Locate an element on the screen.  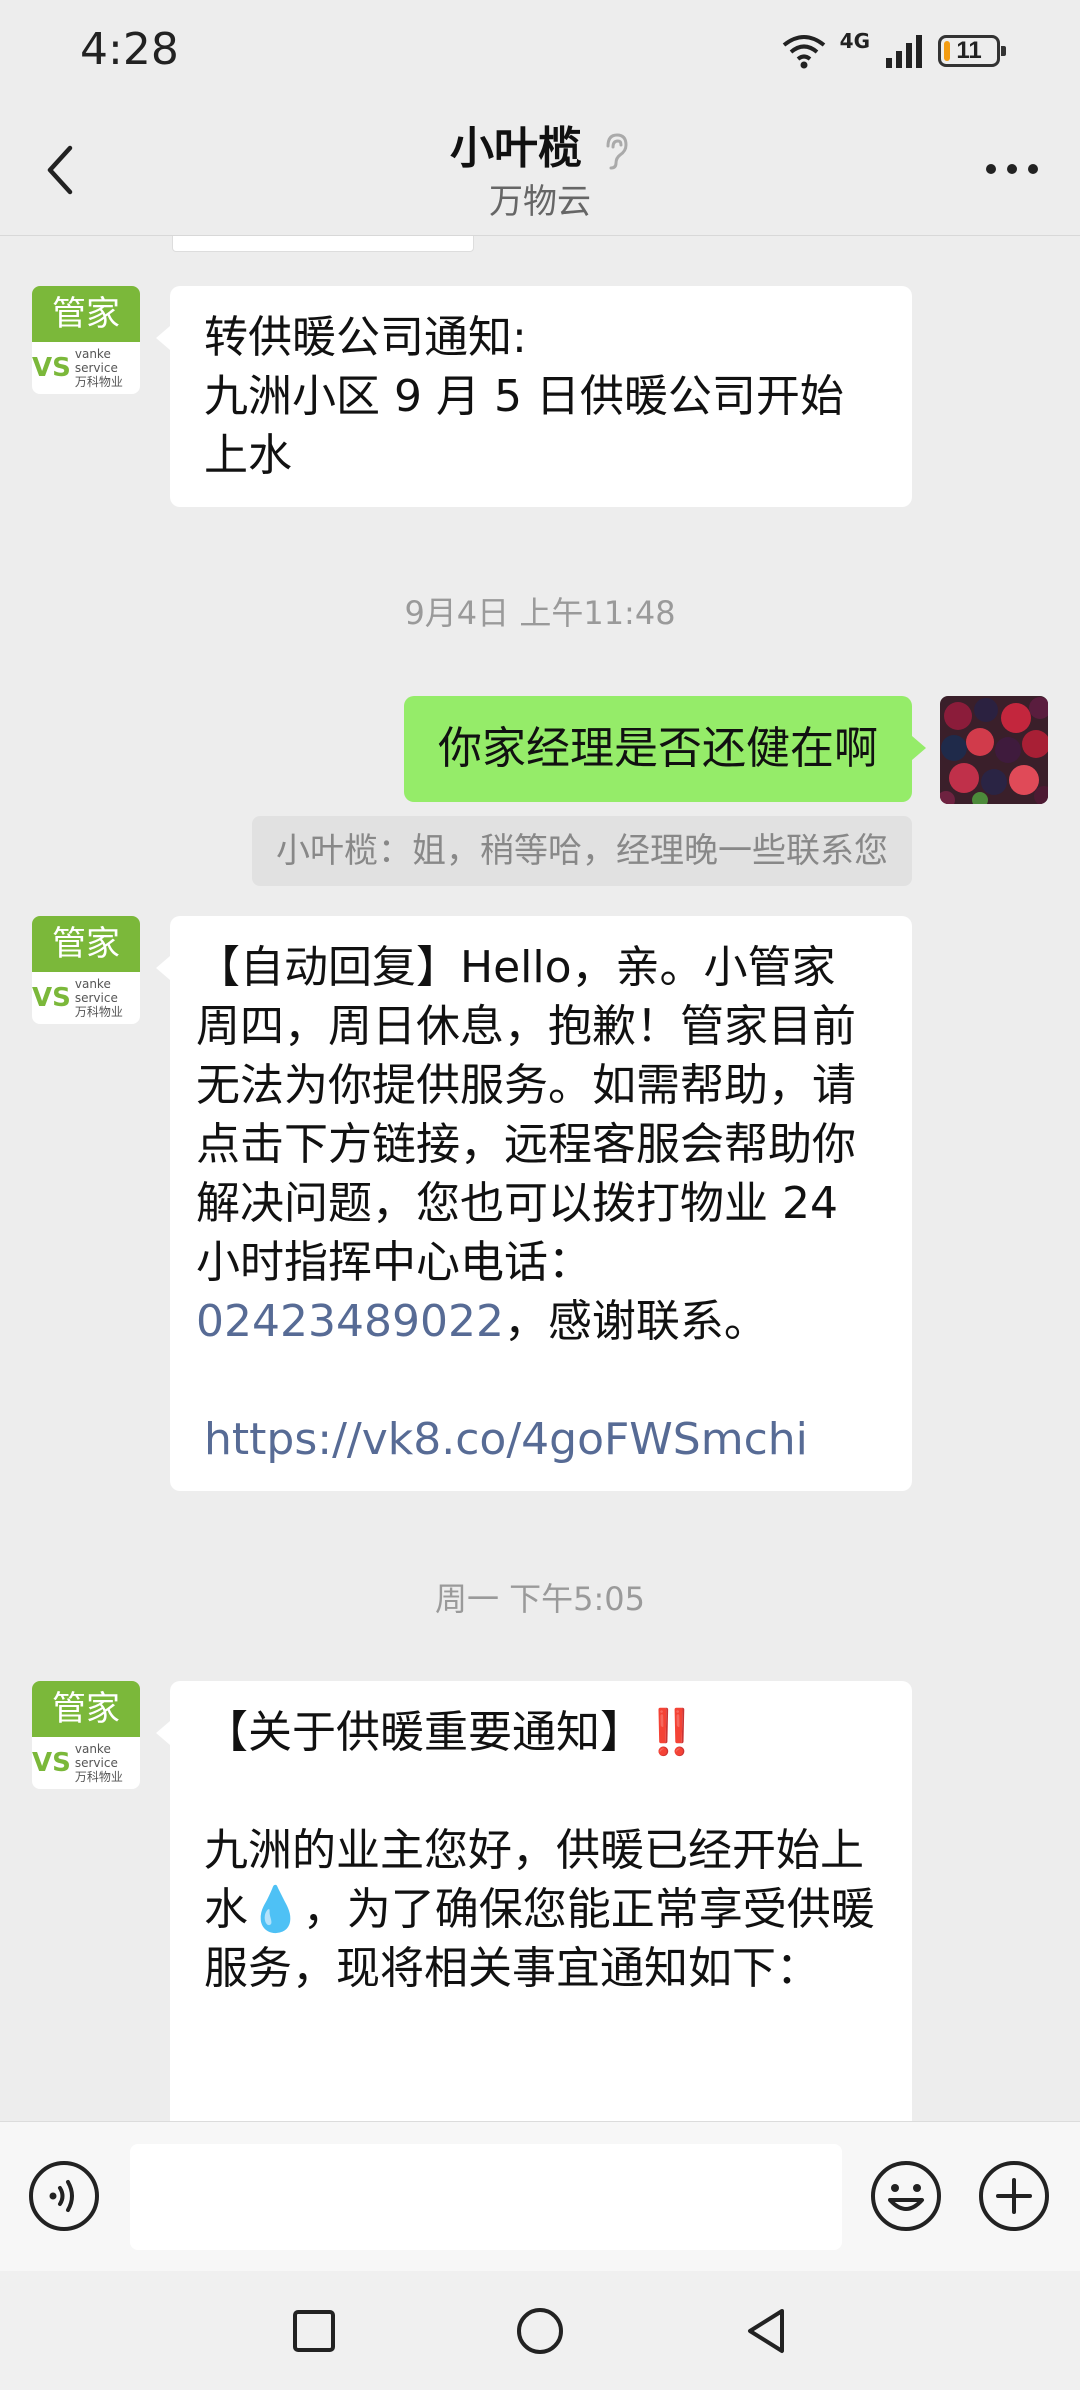
partial-image-message is located at coordinates (323, 244).